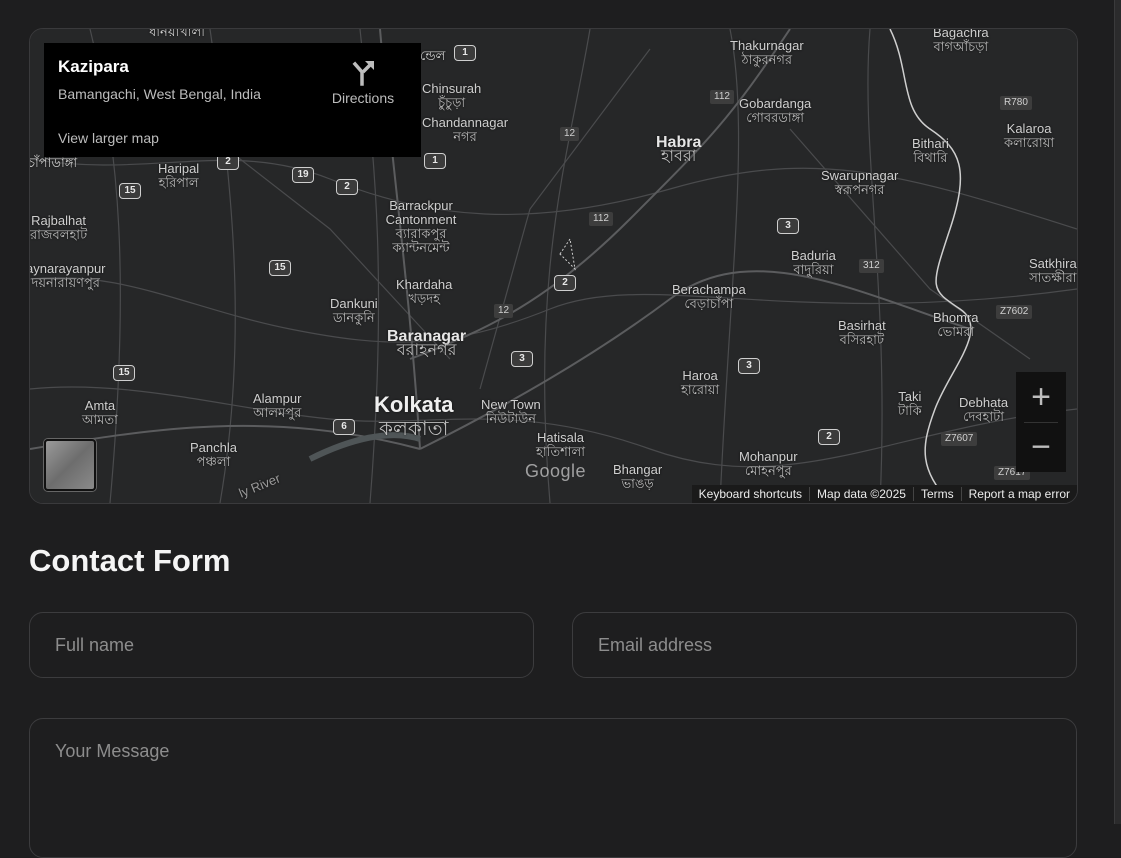  Describe the element at coordinates (452, 95) in the screenshot. I see `place-label: Chinsurah চুঁচুড়া` at that location.